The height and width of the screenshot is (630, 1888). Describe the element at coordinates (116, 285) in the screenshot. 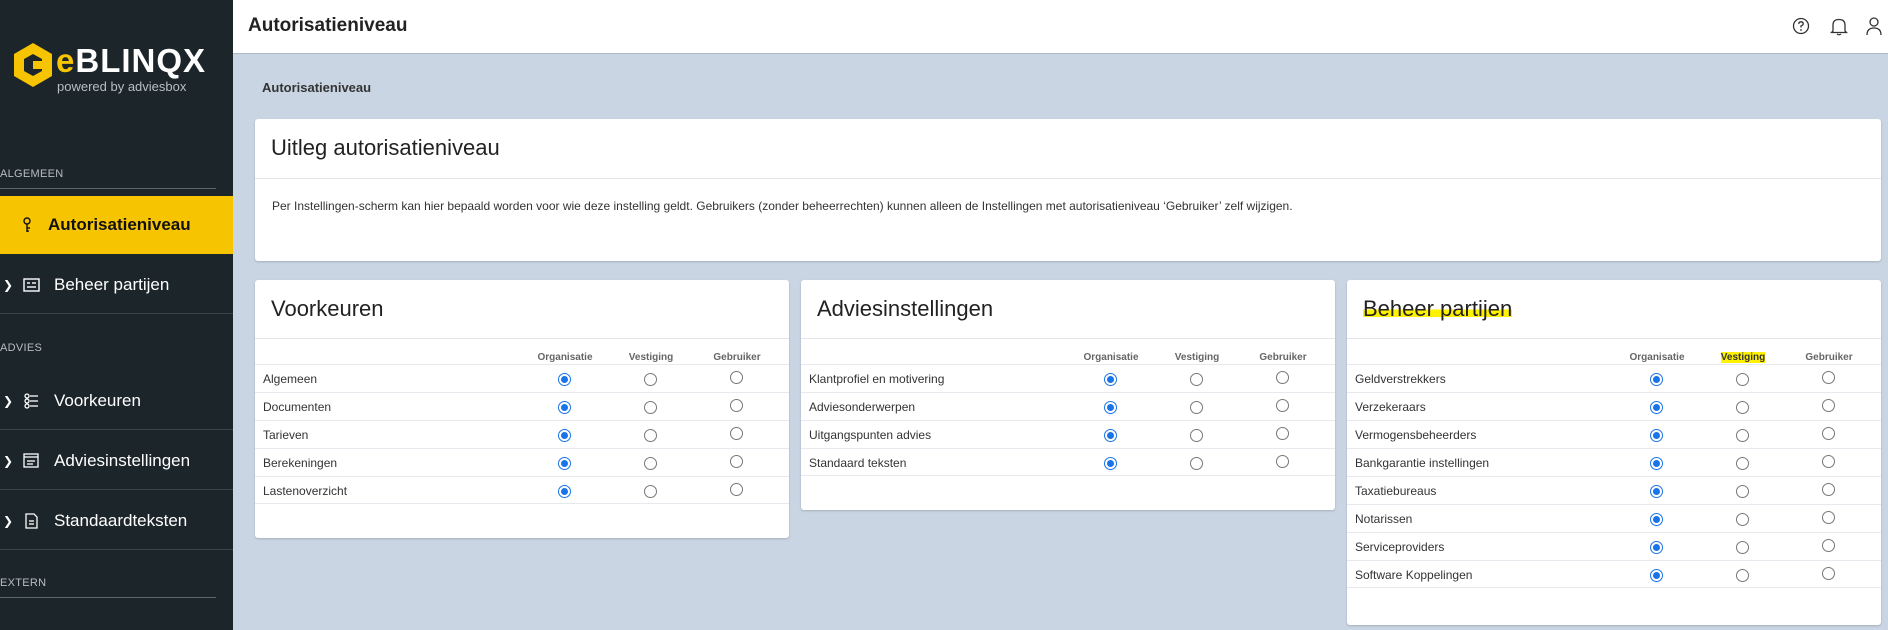

I see `sidebar-item-beheer-partijen: ❯ Beheer partijen` at that location.